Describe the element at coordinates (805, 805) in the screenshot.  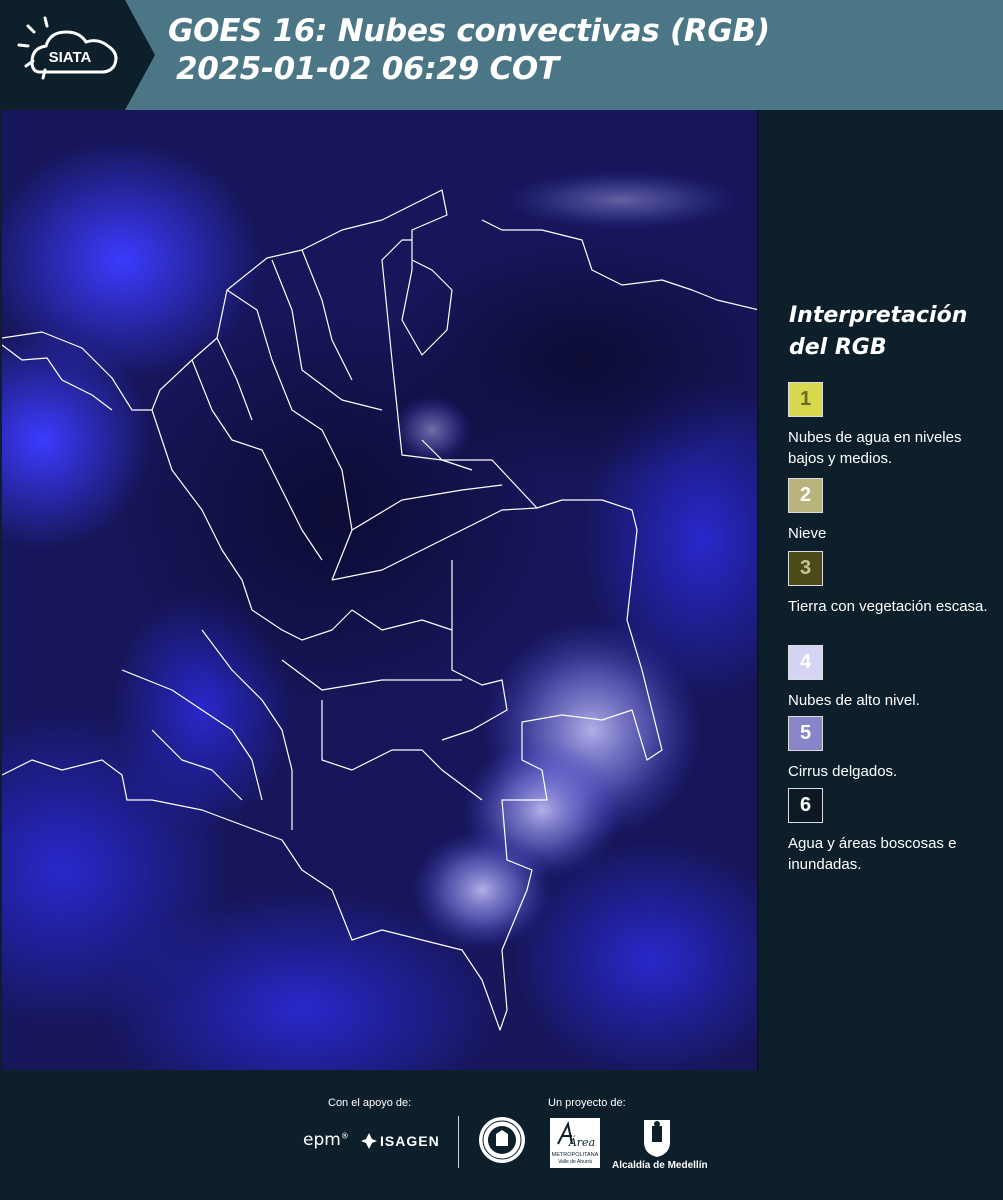
I see `legend-swatch-6: 6` at that location.